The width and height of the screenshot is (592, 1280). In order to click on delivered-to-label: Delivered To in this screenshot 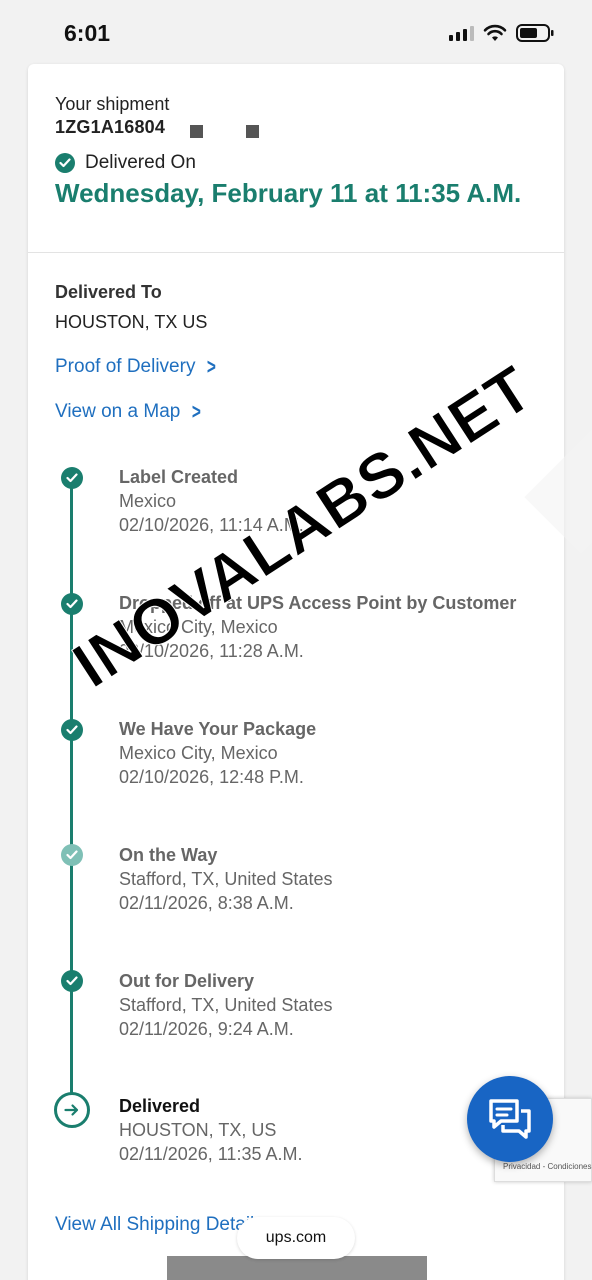, I will do `click(108, 292)`.